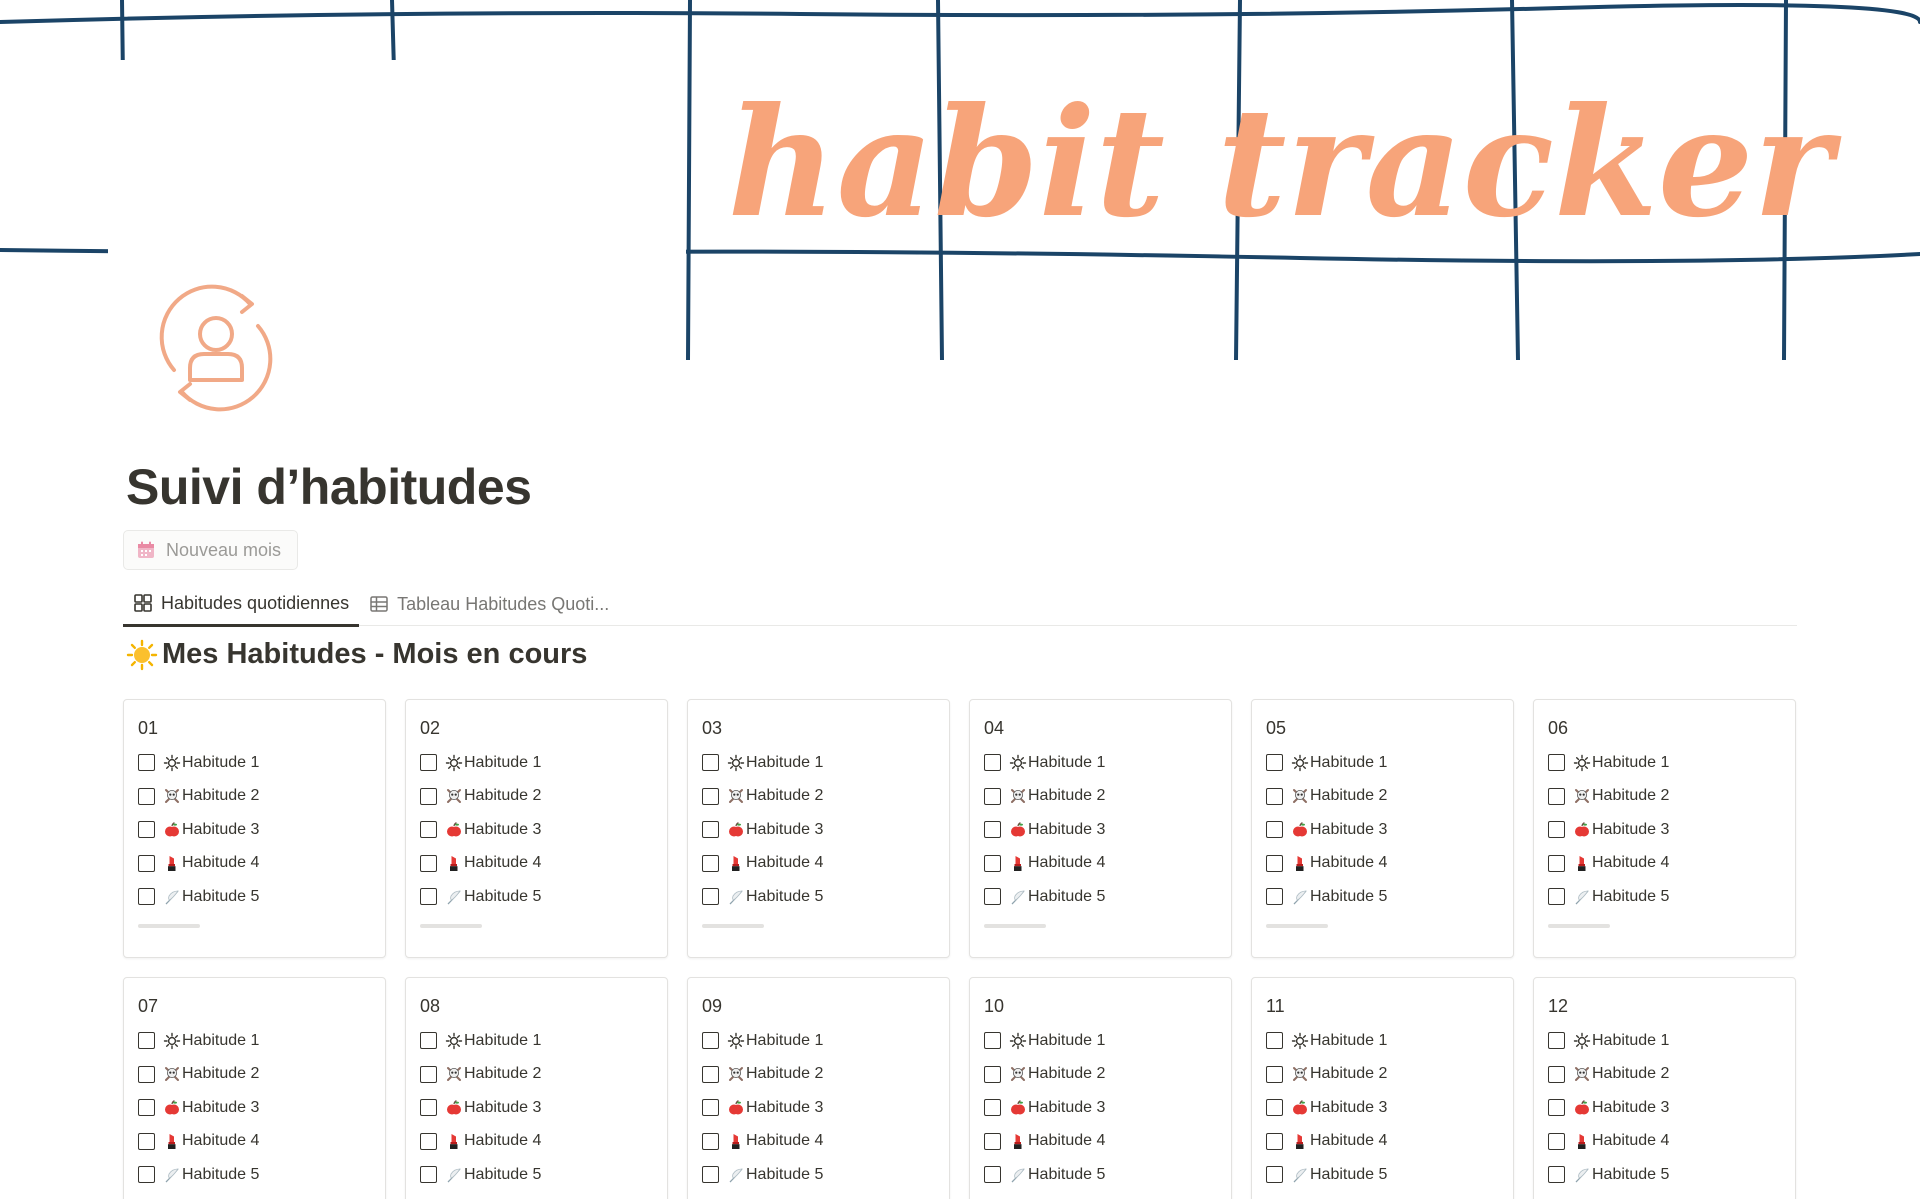 Image resolution: width=1920 pixels, height=1199 pixels. I want to click on sun-icon, so click(172, 763).